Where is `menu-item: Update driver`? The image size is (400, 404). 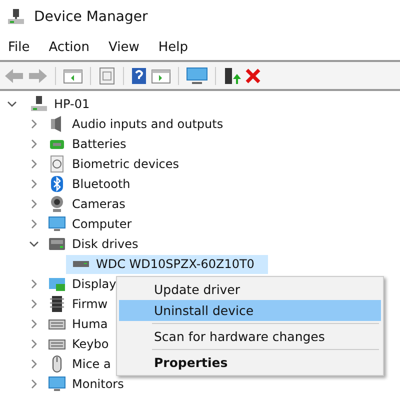 menu-item: Update driver is located at coordinates (250, 289).